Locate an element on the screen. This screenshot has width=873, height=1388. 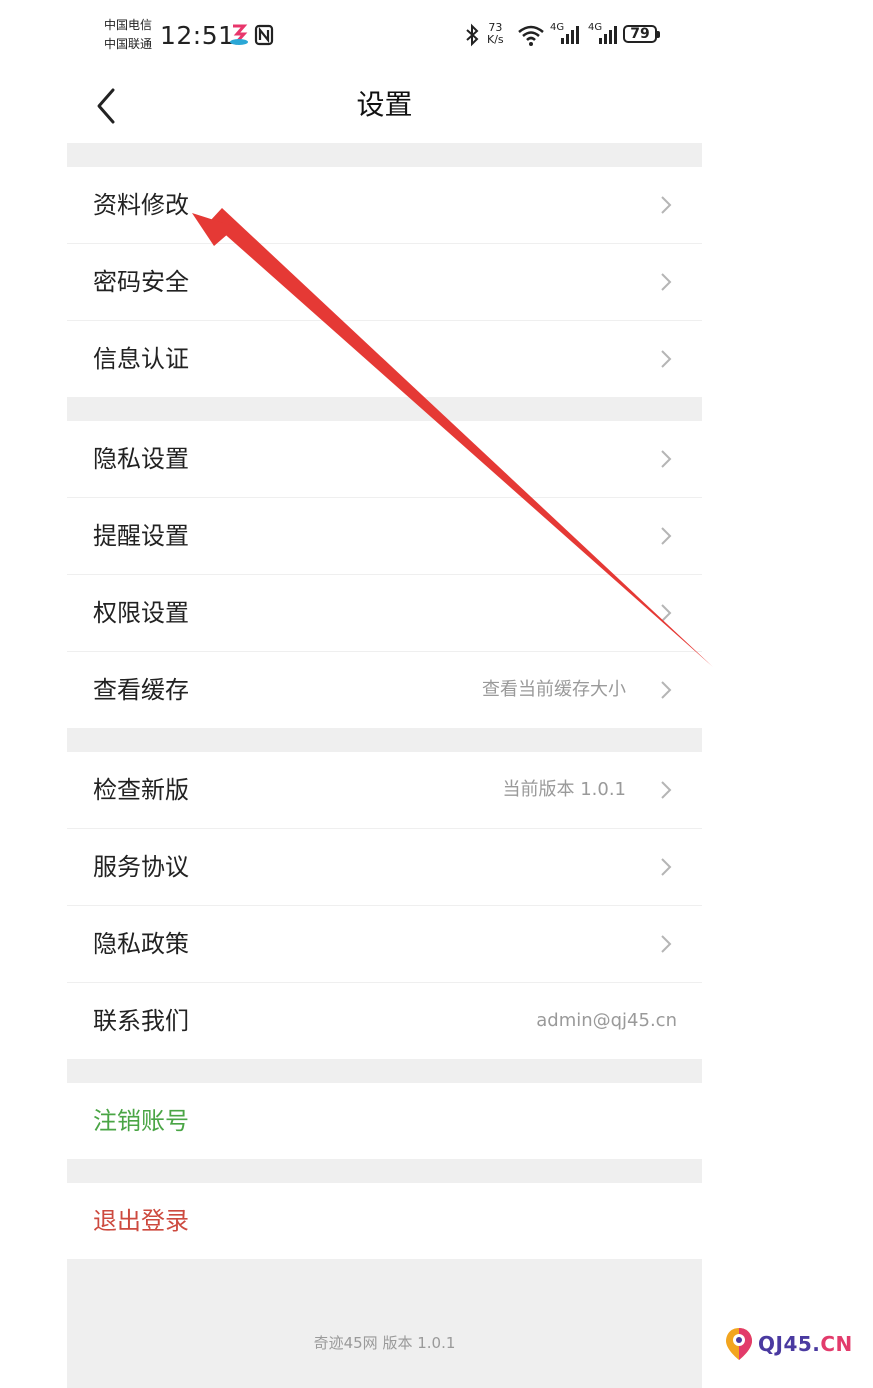
item-label: 查看缓存 is located at coordinates (141, 690).